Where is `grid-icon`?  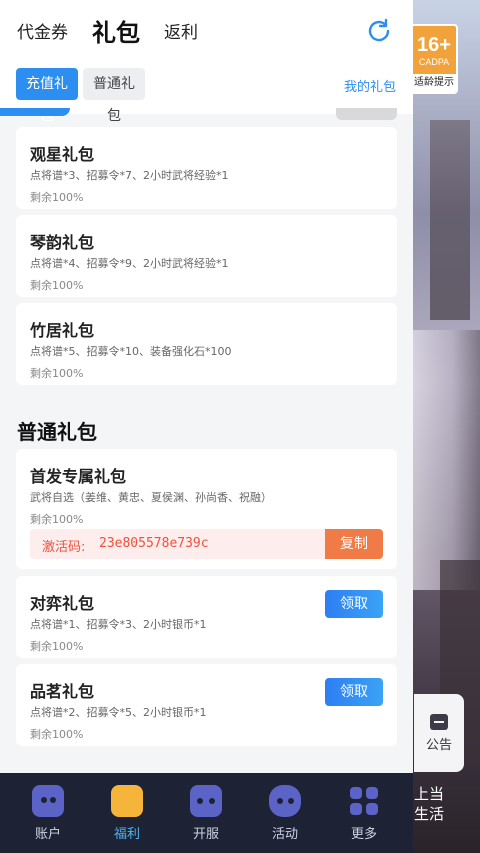
grid-icon is located at coordinates (364, 801).